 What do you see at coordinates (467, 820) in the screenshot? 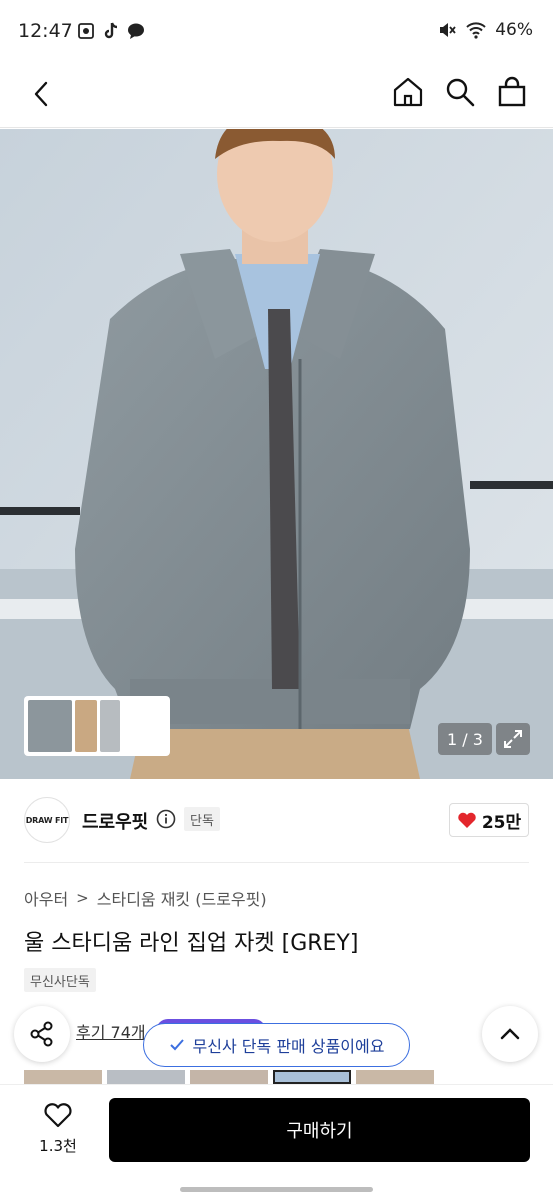
I see `heart-filled-icon` at bounding box center [467, 820].